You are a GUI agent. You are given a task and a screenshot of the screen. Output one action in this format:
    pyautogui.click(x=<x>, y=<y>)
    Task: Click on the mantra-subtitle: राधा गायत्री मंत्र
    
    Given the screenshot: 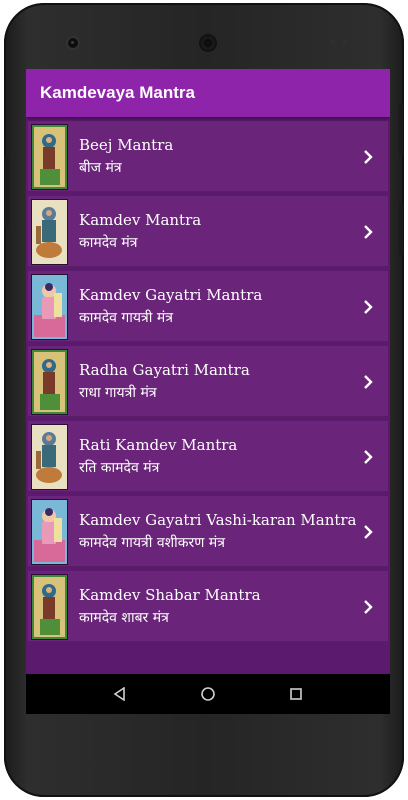 What is the action you would take?
    pyautogui.click(x=118, y=392)
    